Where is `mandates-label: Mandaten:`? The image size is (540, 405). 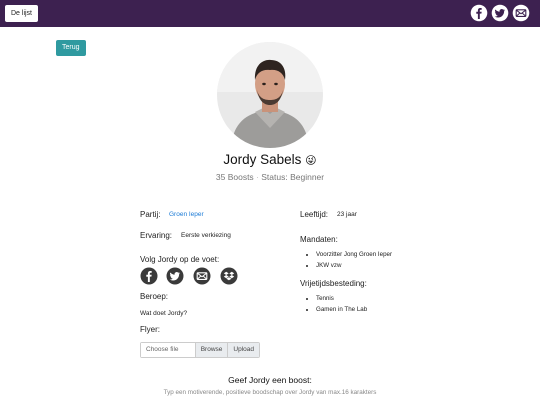 mandates-label: Mandaten: is located at coordinates (319, 239).